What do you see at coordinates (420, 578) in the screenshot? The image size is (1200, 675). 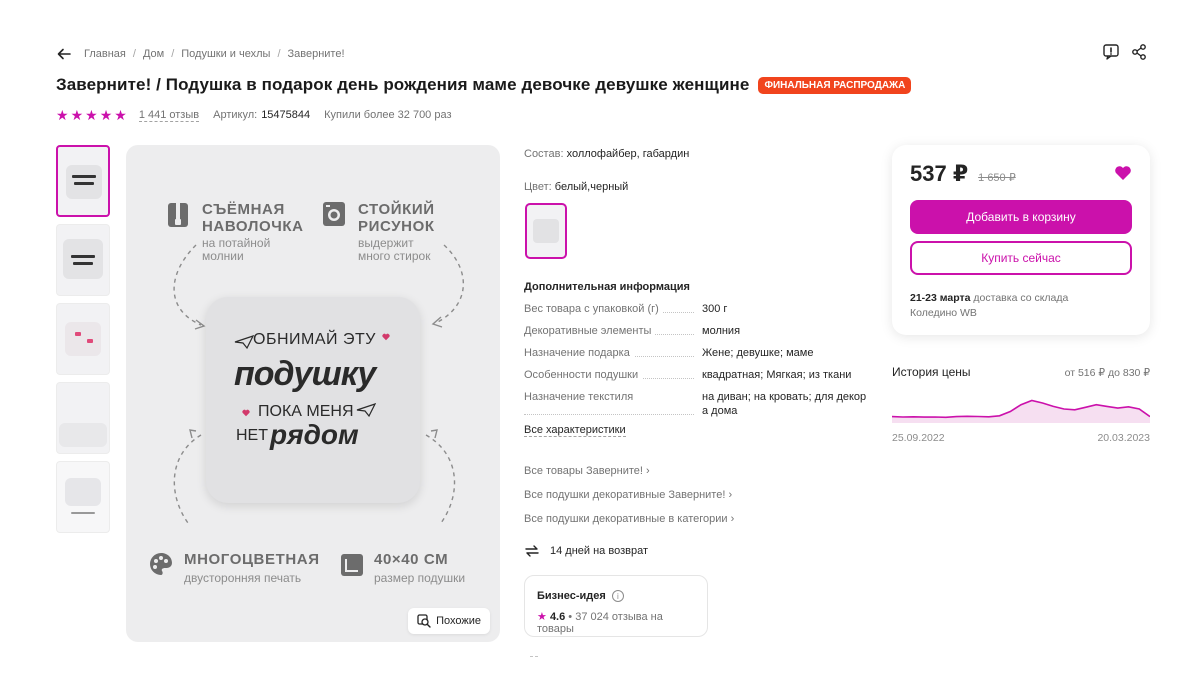 I see `feature-subtitle: размер подушки` at bounding box center [420, 578].